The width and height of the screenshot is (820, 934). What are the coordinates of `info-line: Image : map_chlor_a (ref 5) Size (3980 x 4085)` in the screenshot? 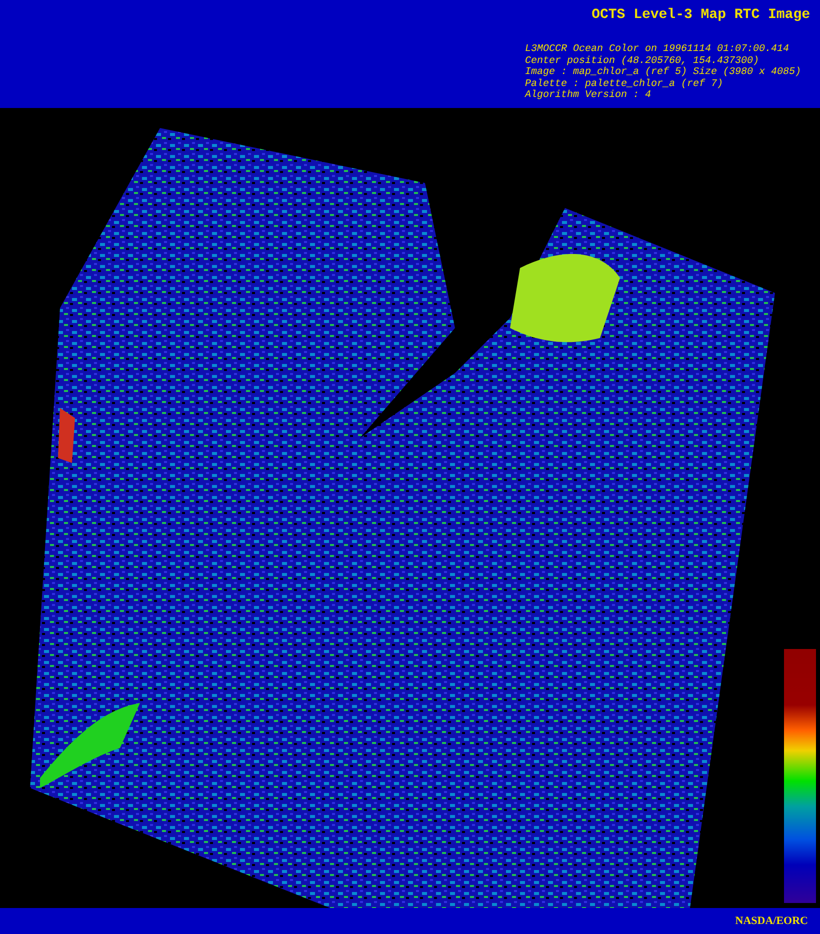 It's located at (663, 72).